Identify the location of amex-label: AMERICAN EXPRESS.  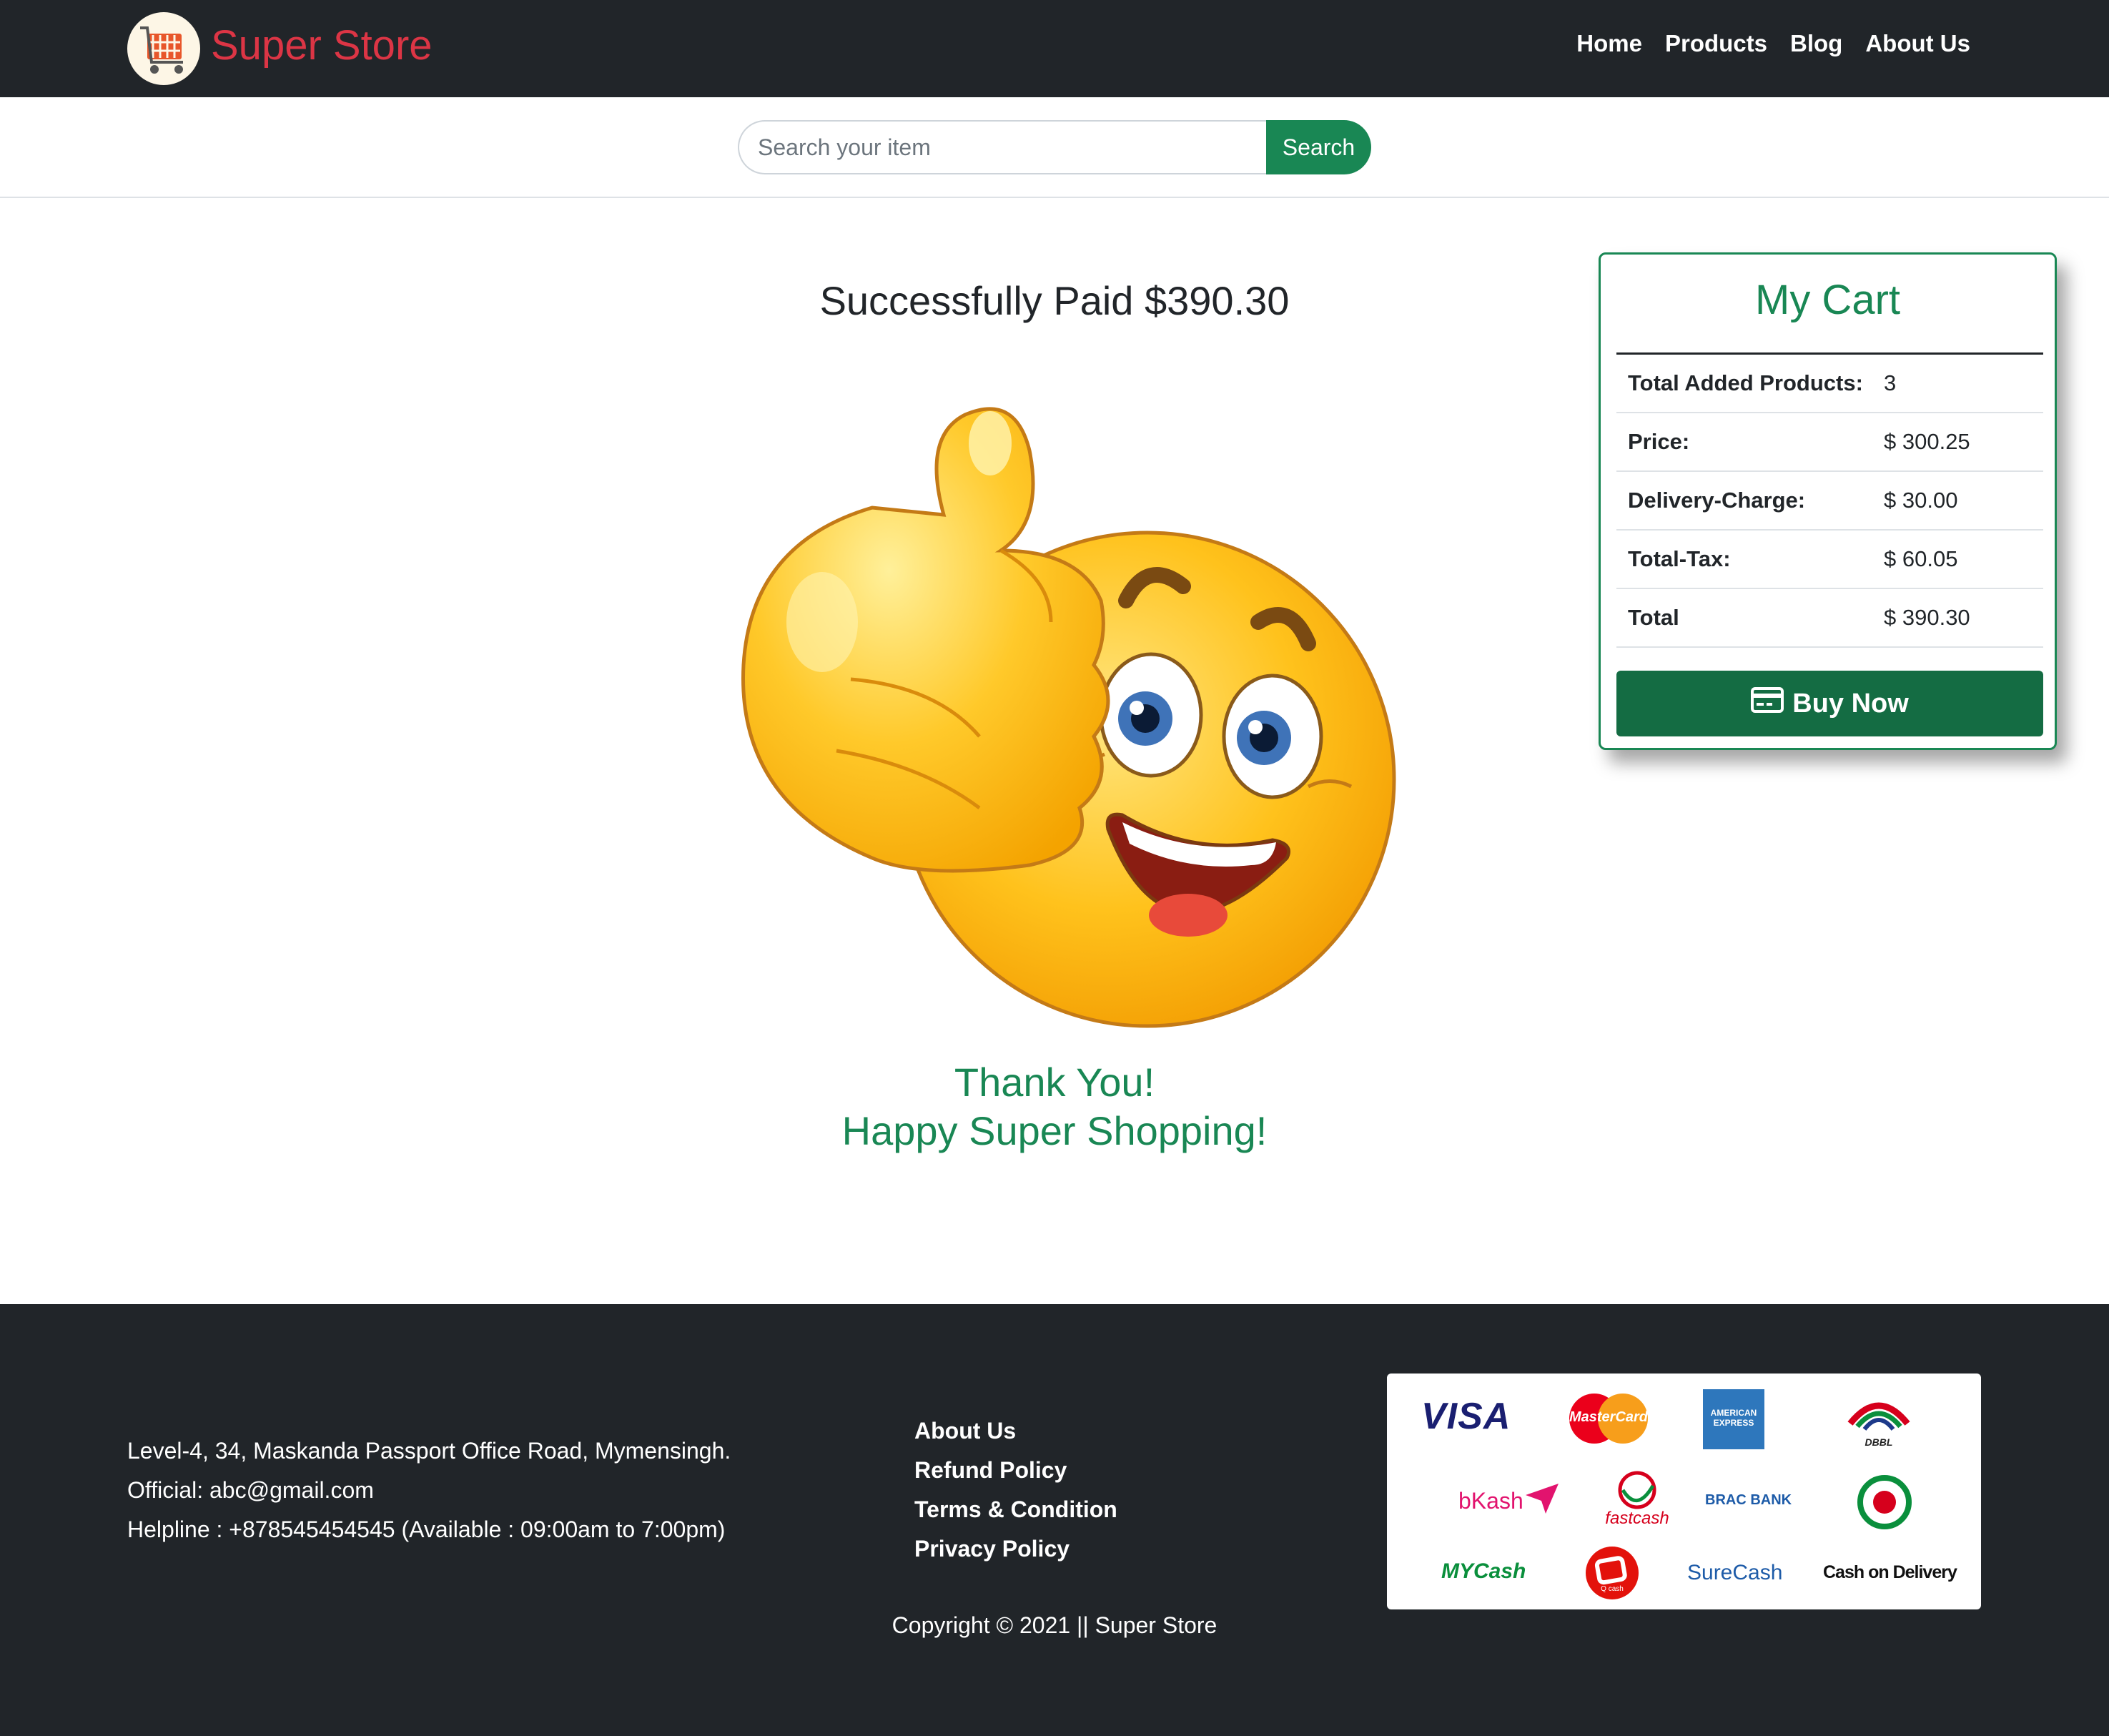
(1734, 1418).